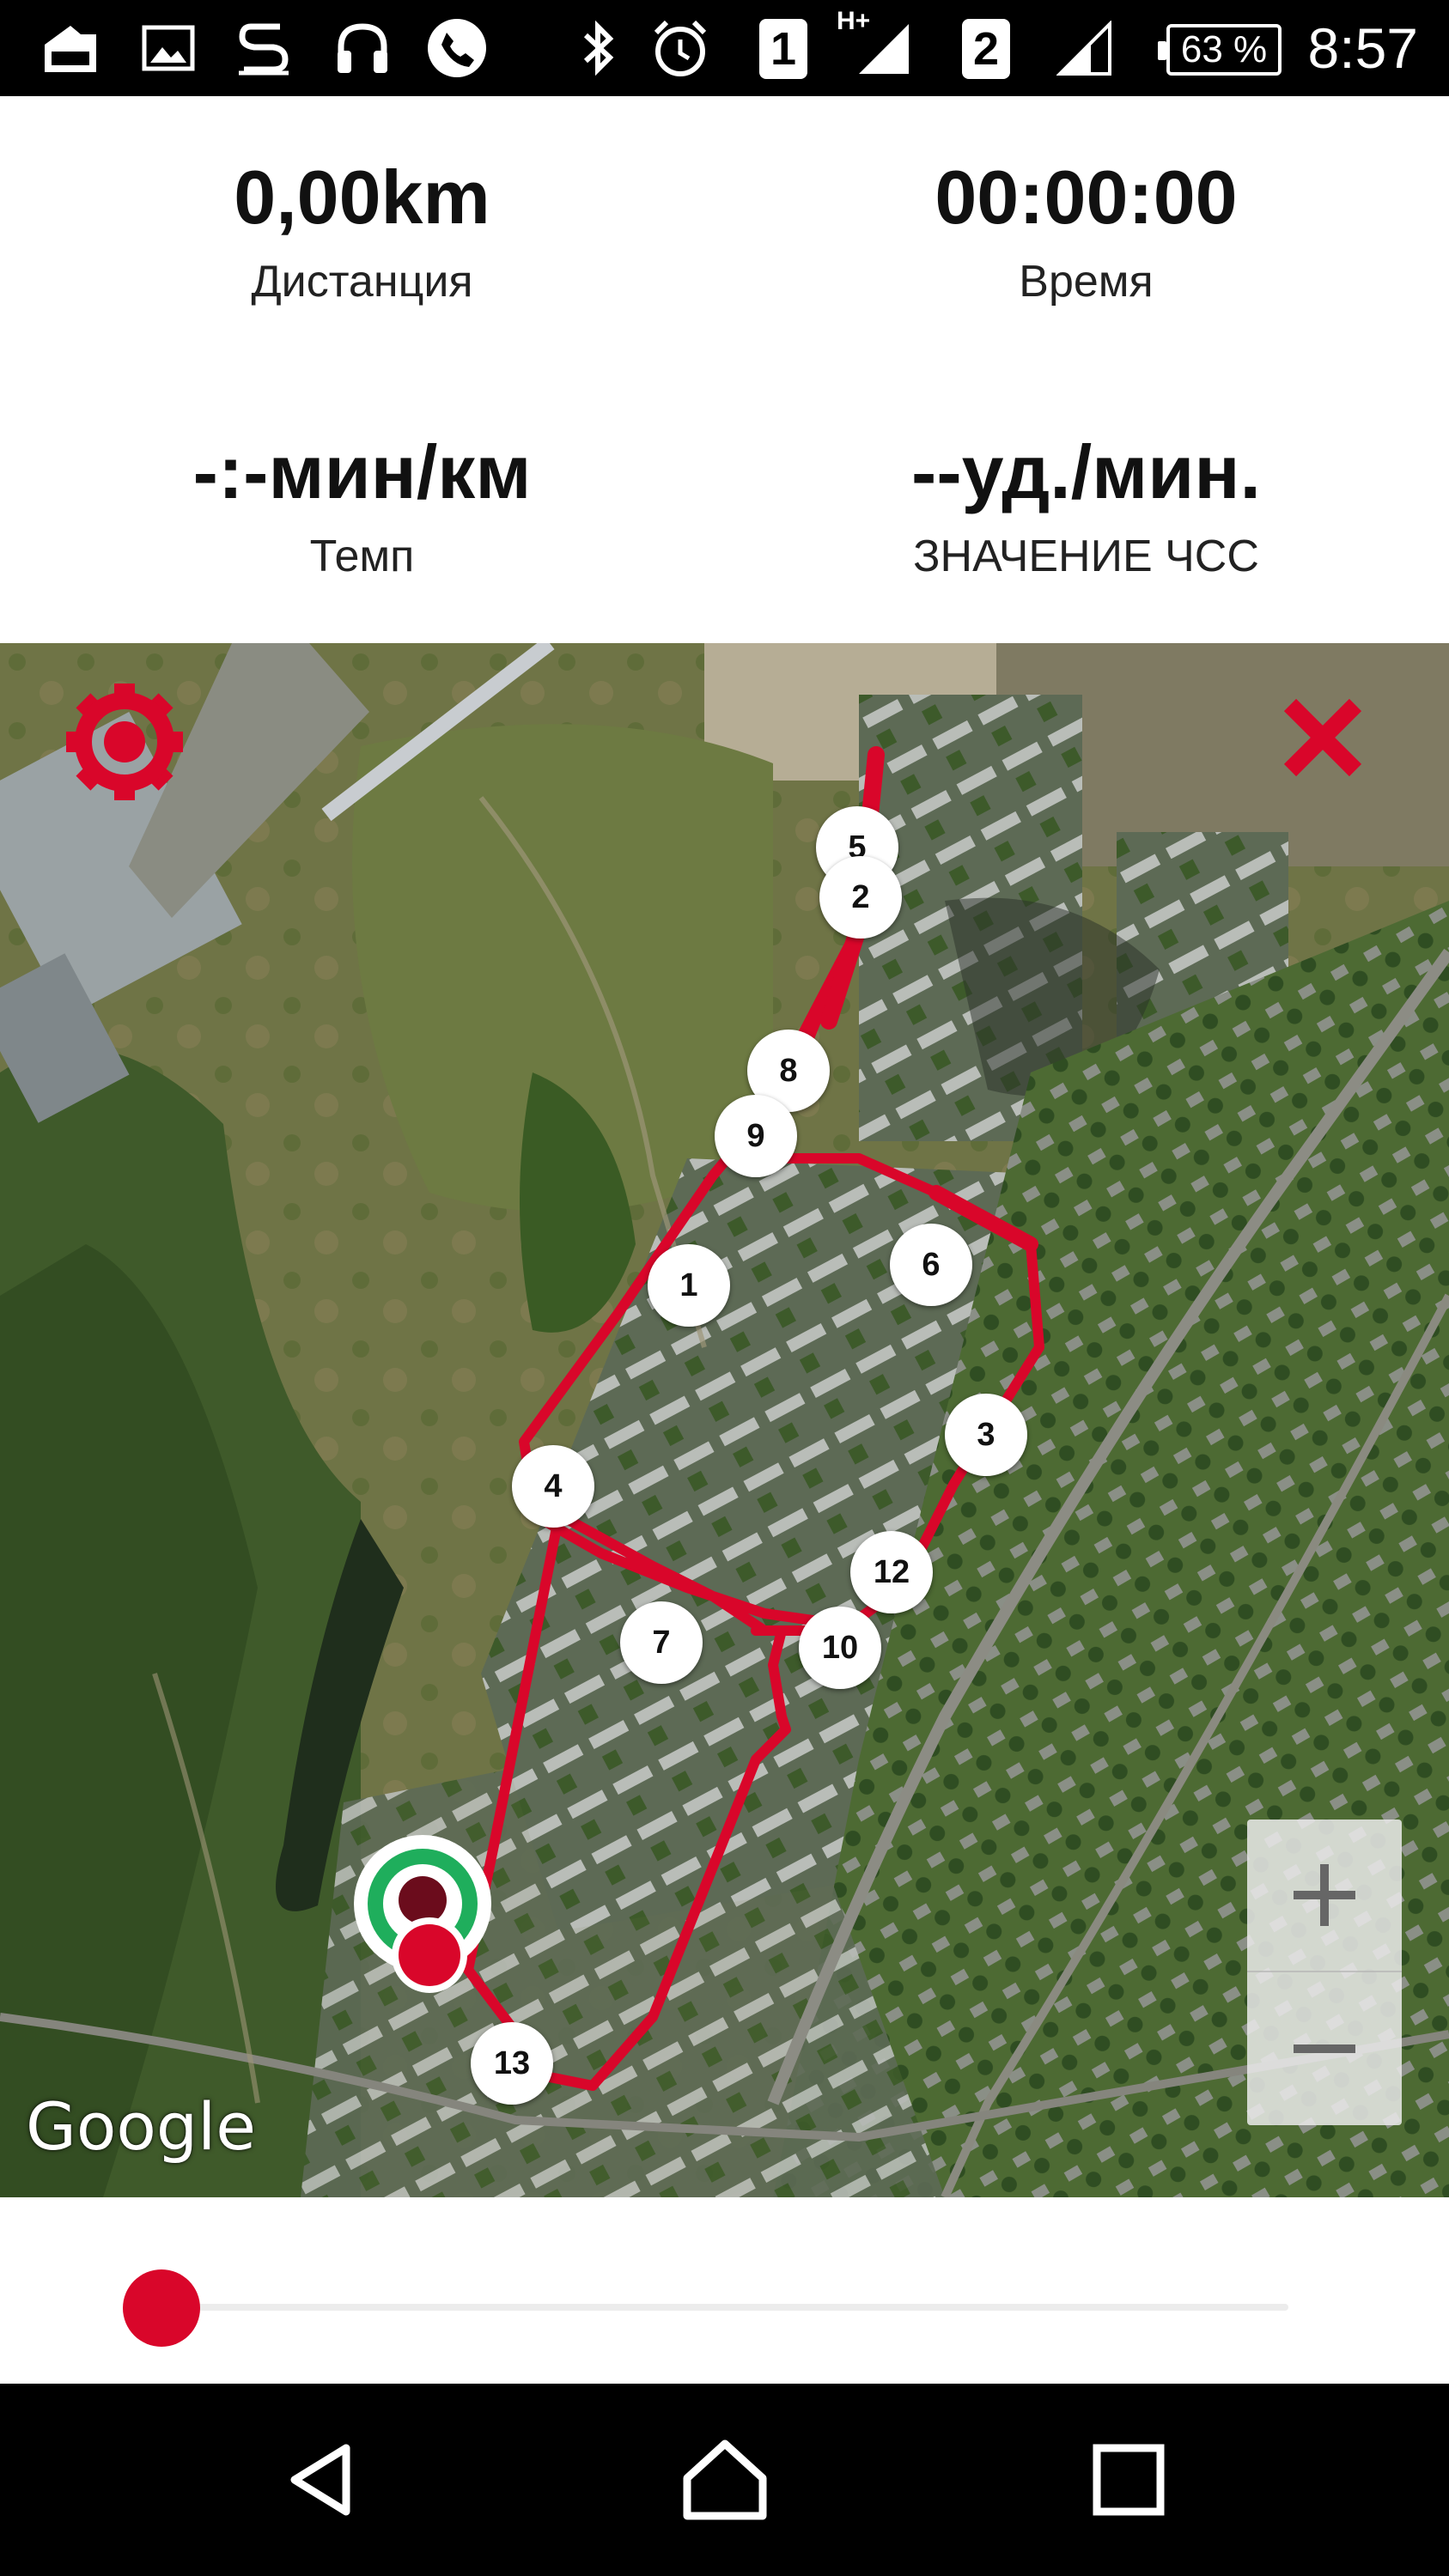 The width and height of the screenshot is (1449, 2576). I want to click on playback-slider, so click(724, 2290).